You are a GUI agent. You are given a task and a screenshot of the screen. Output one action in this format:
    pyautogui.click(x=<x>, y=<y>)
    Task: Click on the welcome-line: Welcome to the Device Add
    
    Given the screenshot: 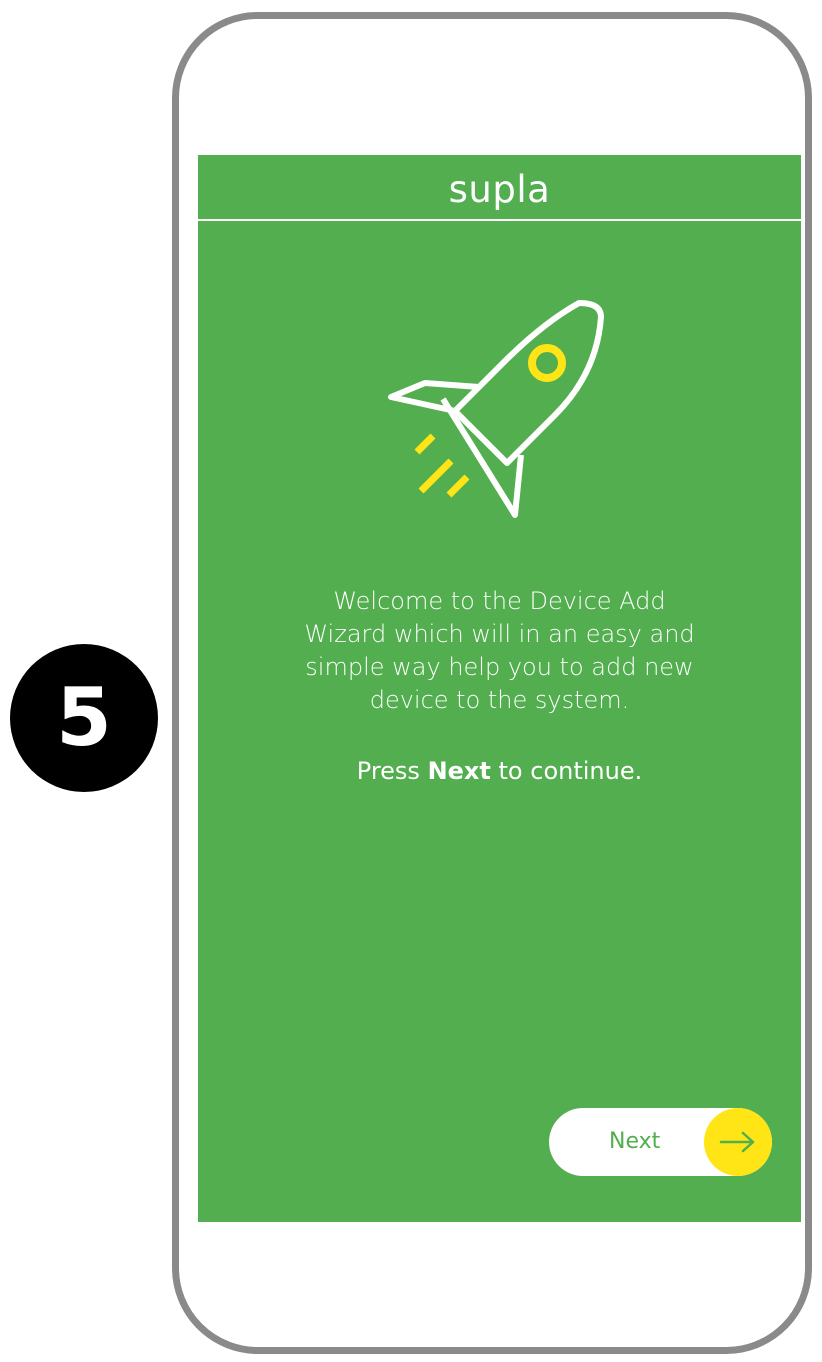 What is the action you would take?
    pyautogui.click(x=499, y=601)
    